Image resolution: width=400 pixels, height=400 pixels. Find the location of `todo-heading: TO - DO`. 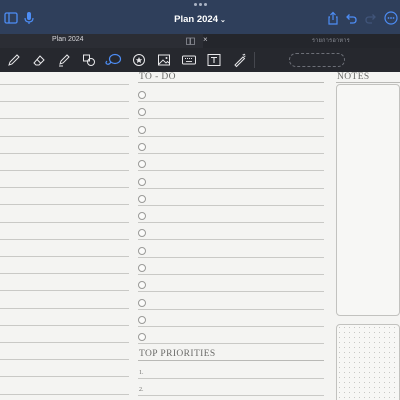

todo-heading: TO - DO is located at coordinates (157, 77).